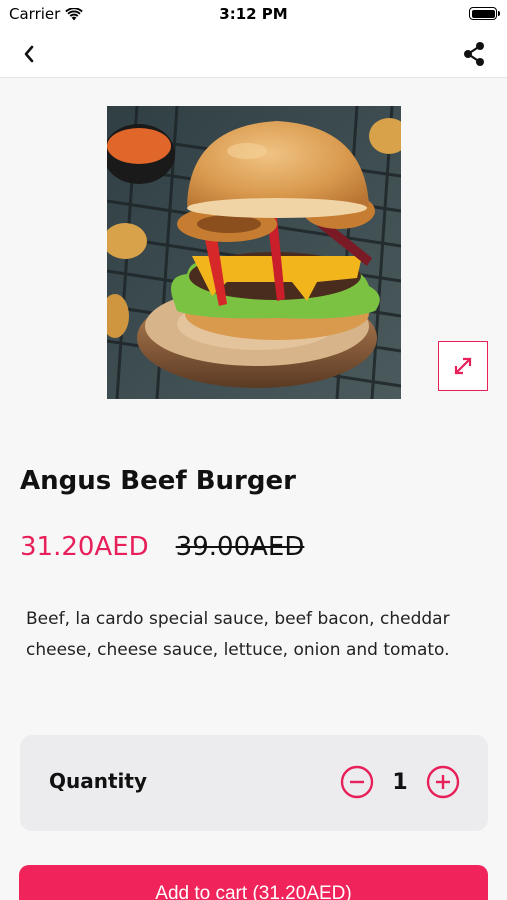 The height and width of the screenshot is (900, 507). Describe the element at coordinates (253, 53) in the screenshot. I see `navigation-bar` at that location.